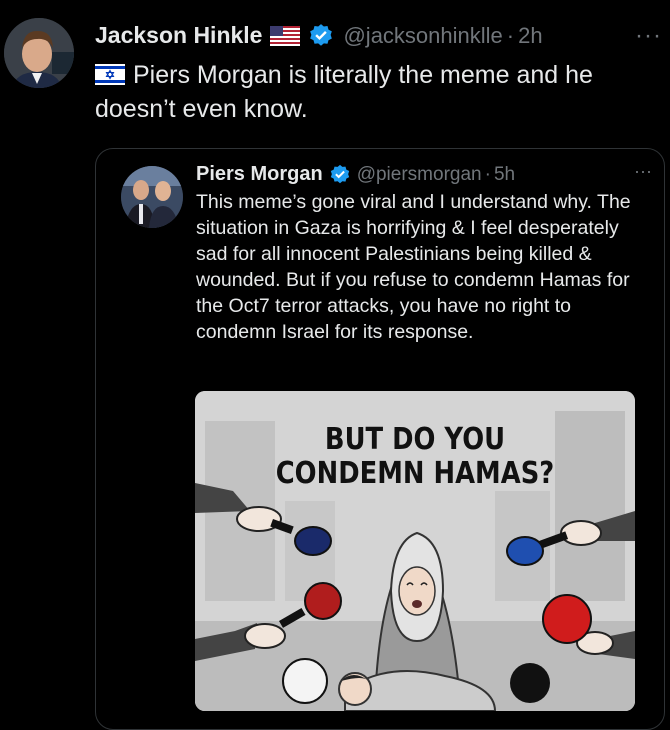 The width and height of the screenshot is (670, 730). I want to click on israel-flag-icon, so click(110, 72).